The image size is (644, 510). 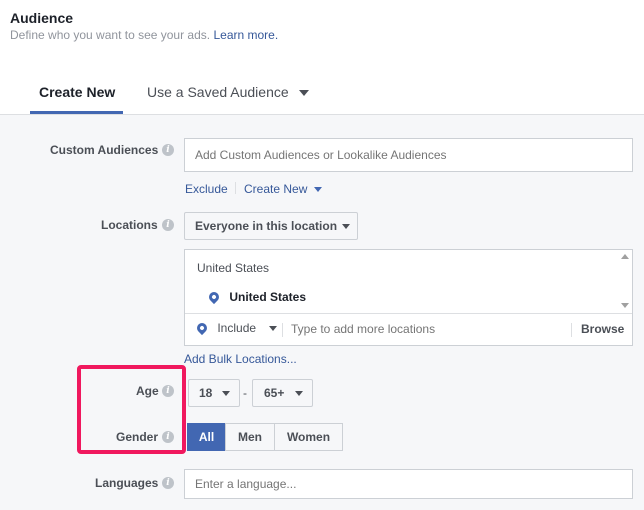 What do you see at coordinates (266, 226) in the screenshot?
I see `location-type-label: Everyone in this location` at bounding box center [266, 226].